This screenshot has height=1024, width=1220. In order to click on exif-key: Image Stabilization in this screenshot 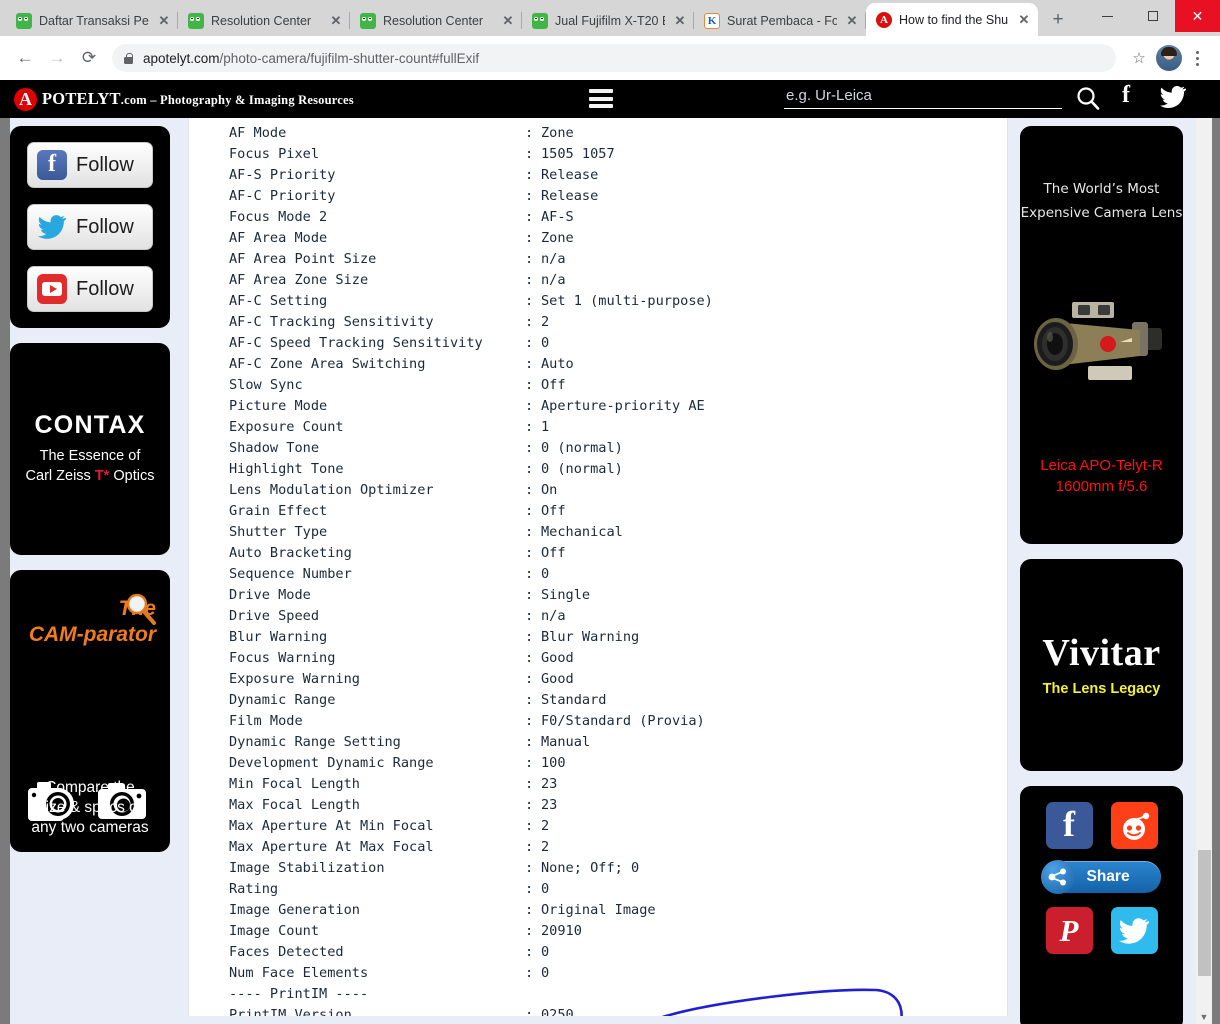, I will do `click(307, 868)`.